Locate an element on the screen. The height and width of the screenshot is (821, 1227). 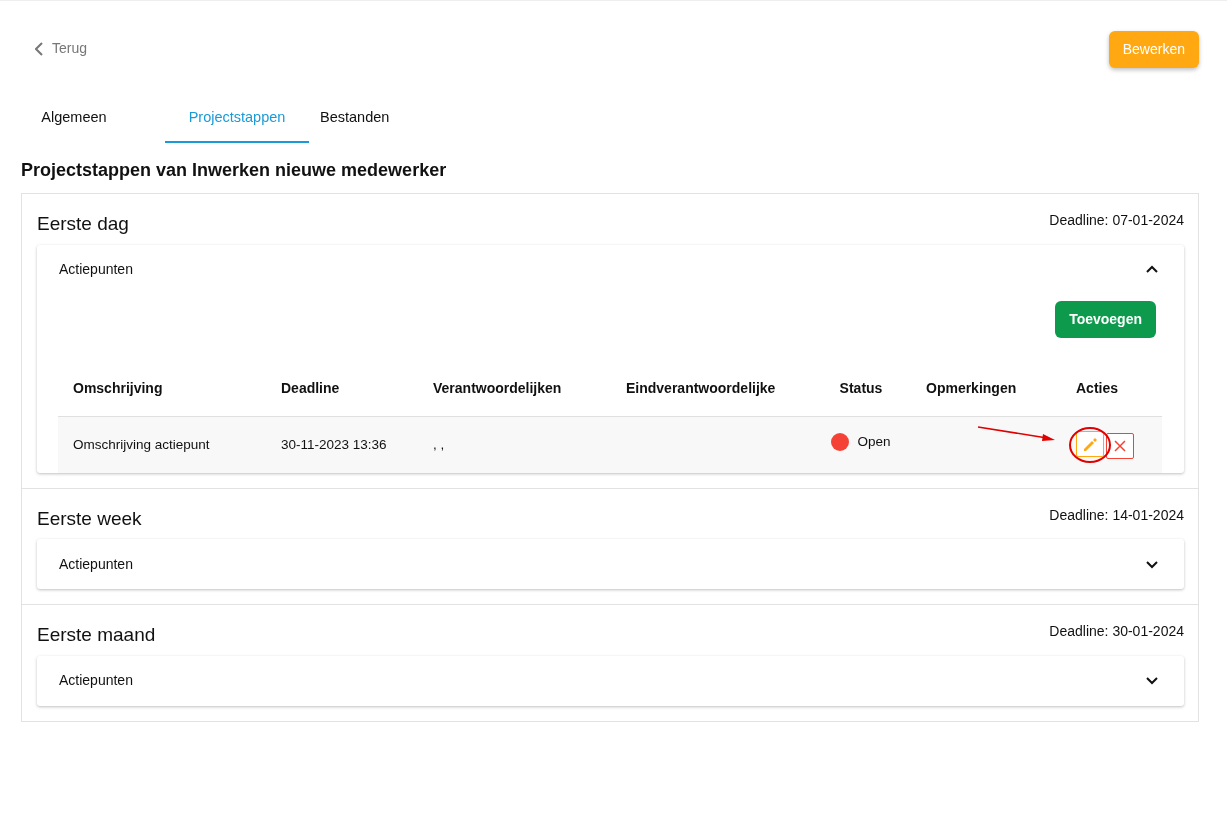
back-link: Terug is located at coordinates (61, 48).